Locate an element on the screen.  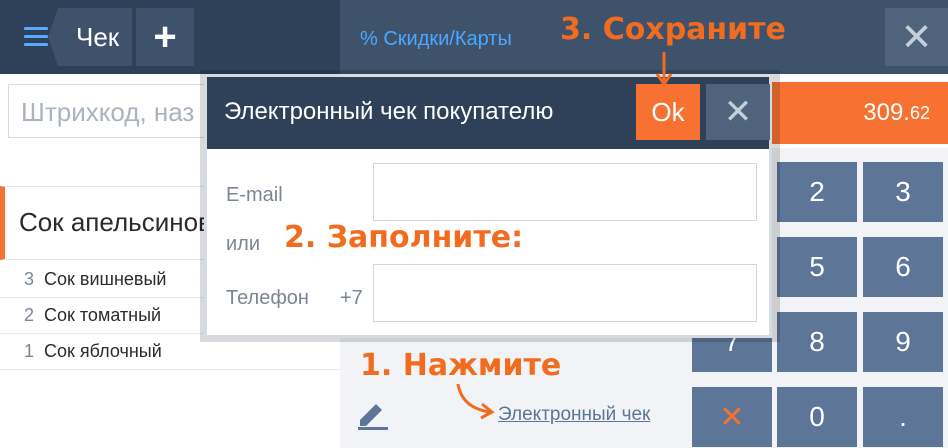
annotation-step3: 3. Сохраните is located at coordinates (673, 29).